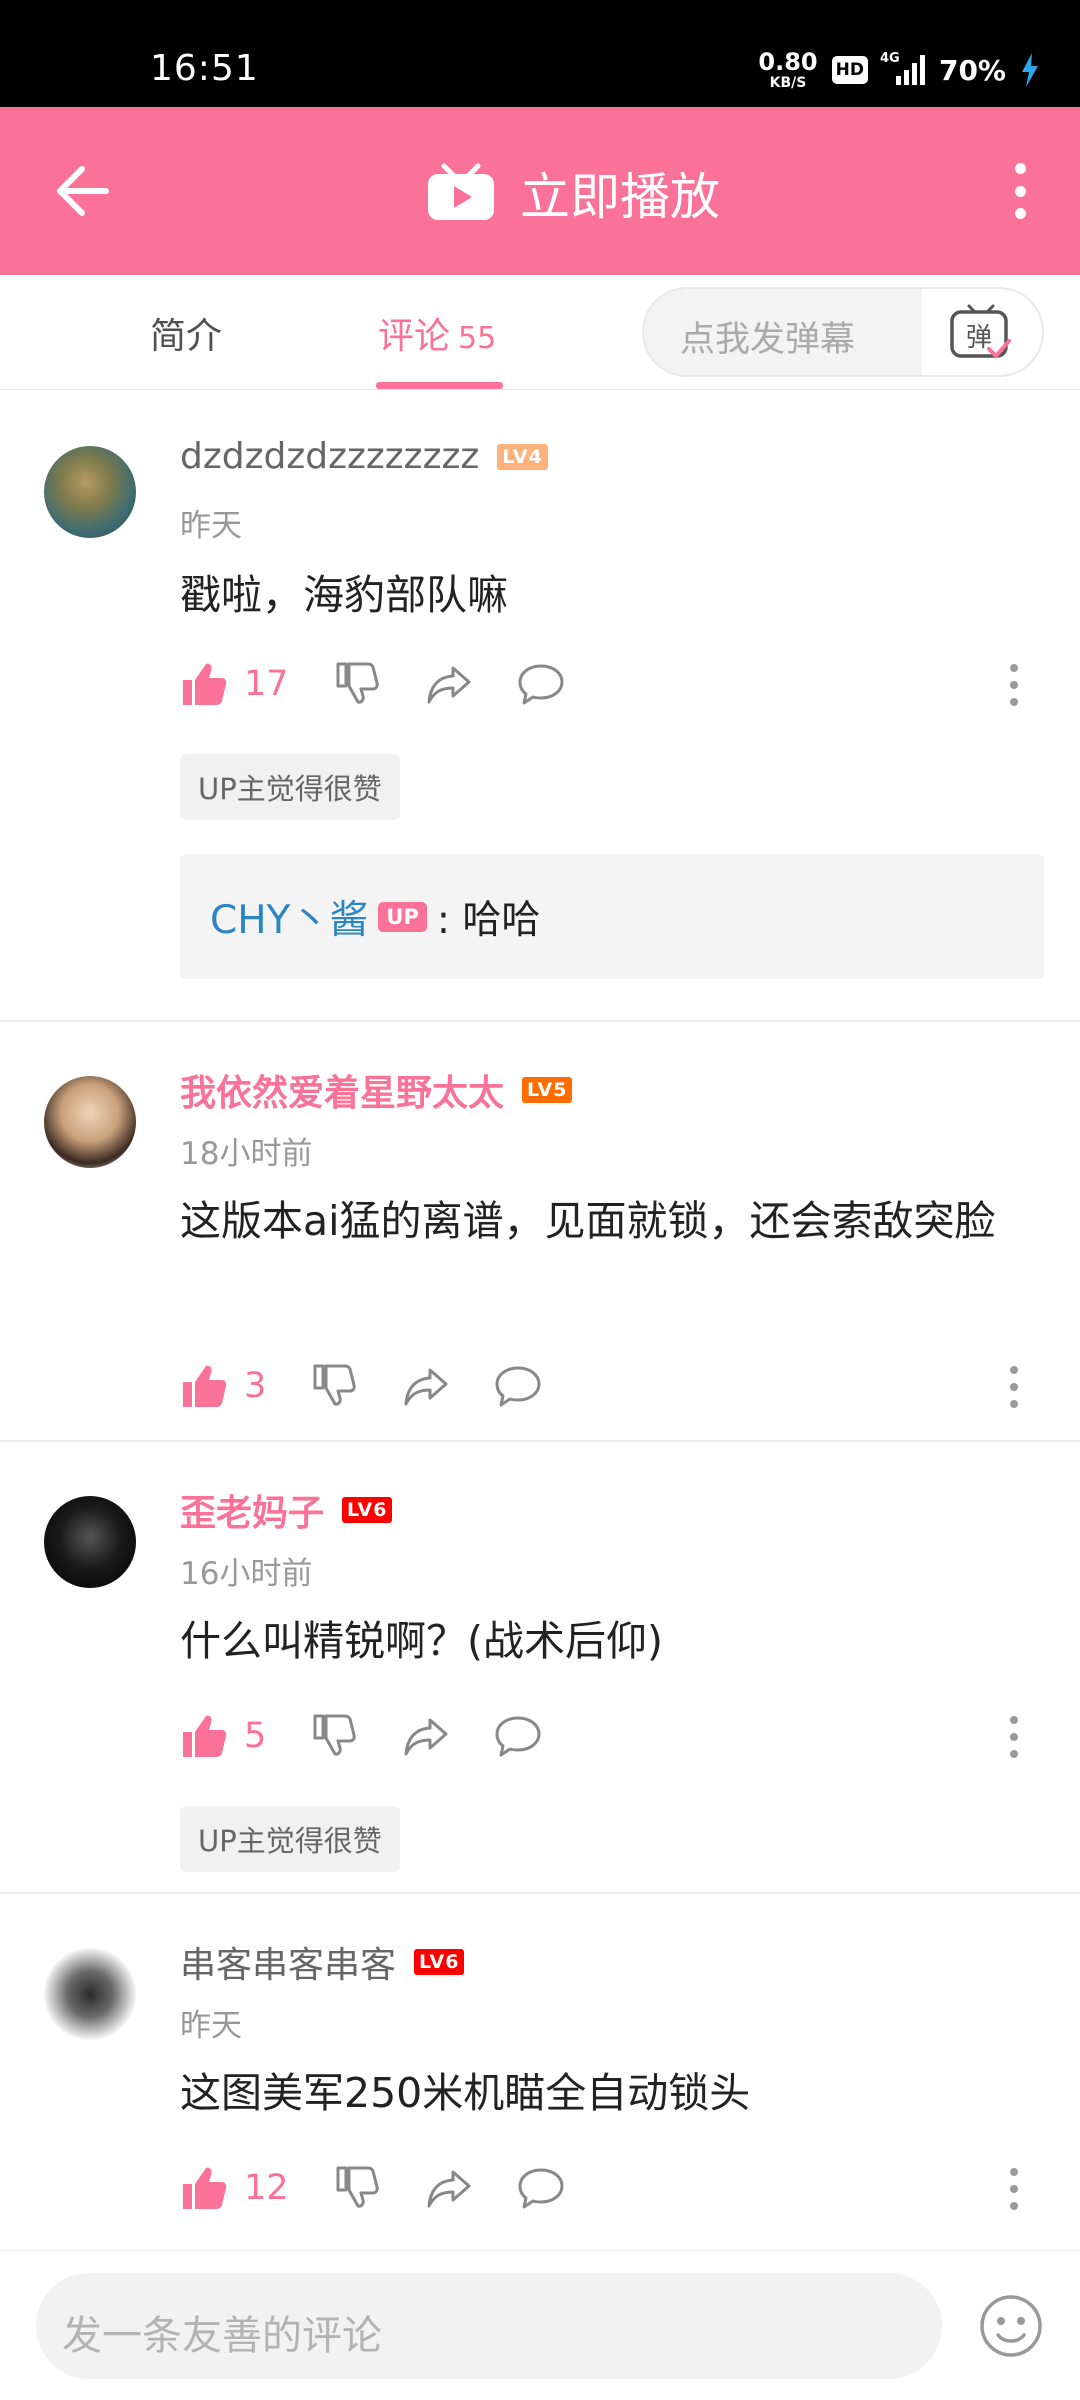 Image resolution: width=1080 pixels, height=2400 pixels. I want to click on comment-time: 18小时前, so click(246, 1154).